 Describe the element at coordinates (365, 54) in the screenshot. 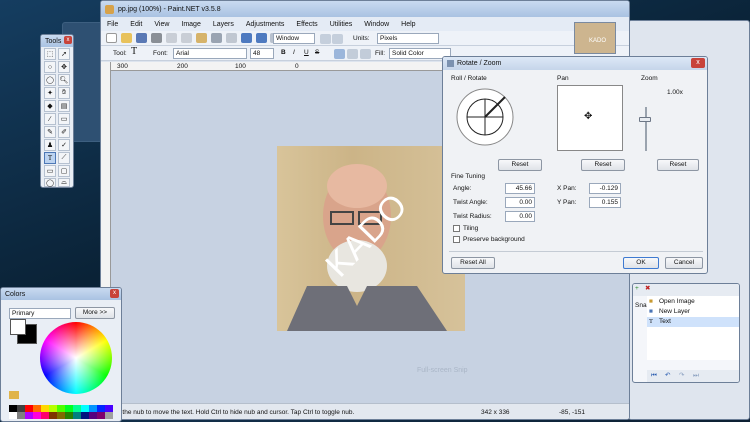

I see `align-right-icon` at that location.